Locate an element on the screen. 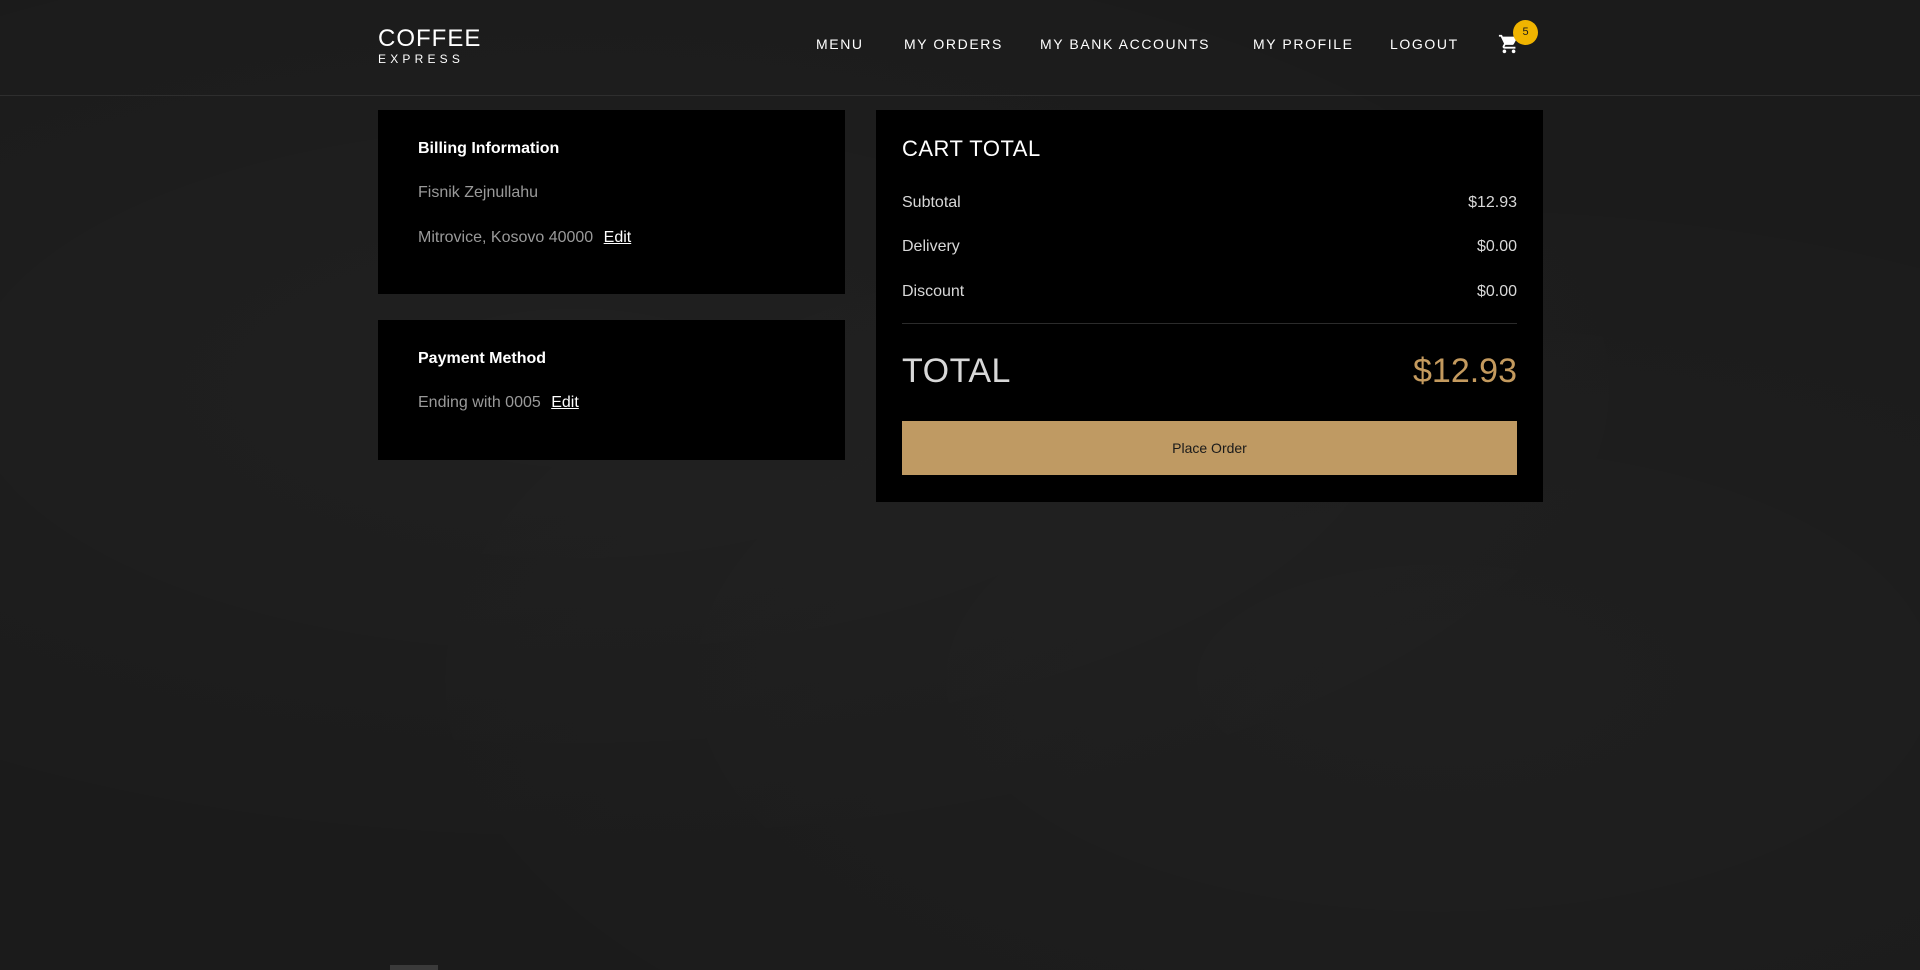 The height and width of the screenshot is (970, 1920). nav-my-profile: MY PROFILE is located at coordinates (1303, 44).